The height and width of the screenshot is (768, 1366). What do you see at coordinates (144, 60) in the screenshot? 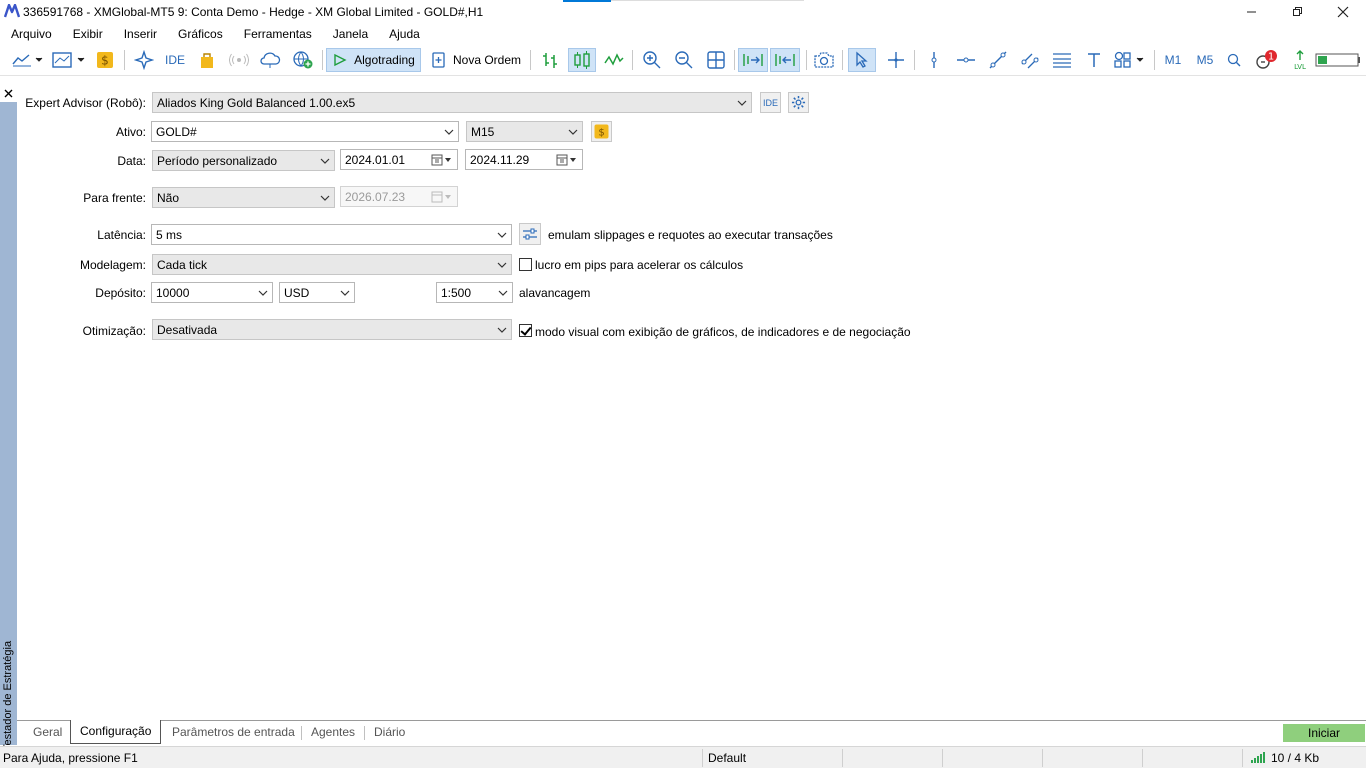
I see `signals-button` at bounding box center [144, 60].